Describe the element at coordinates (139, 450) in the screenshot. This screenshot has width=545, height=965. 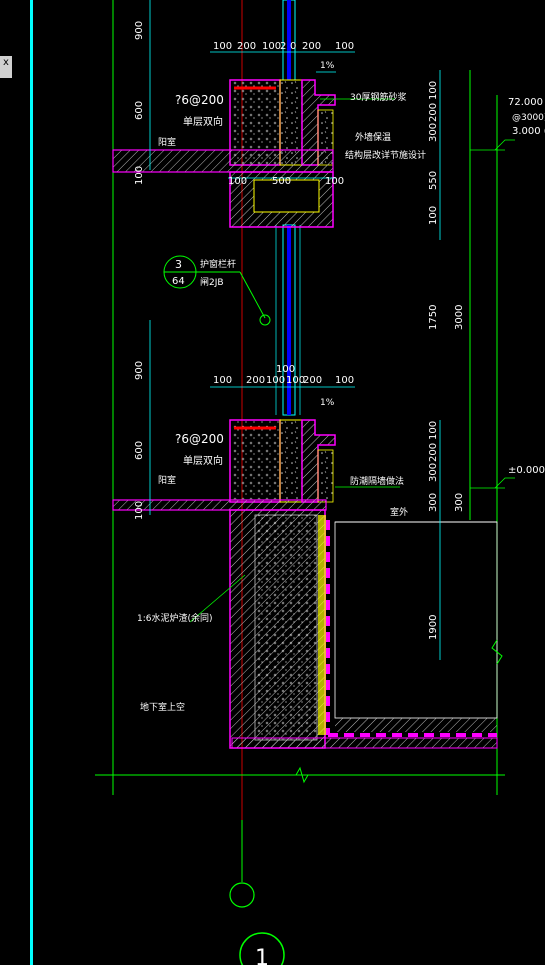
I see `lower-vdim-600: 600` at that location.